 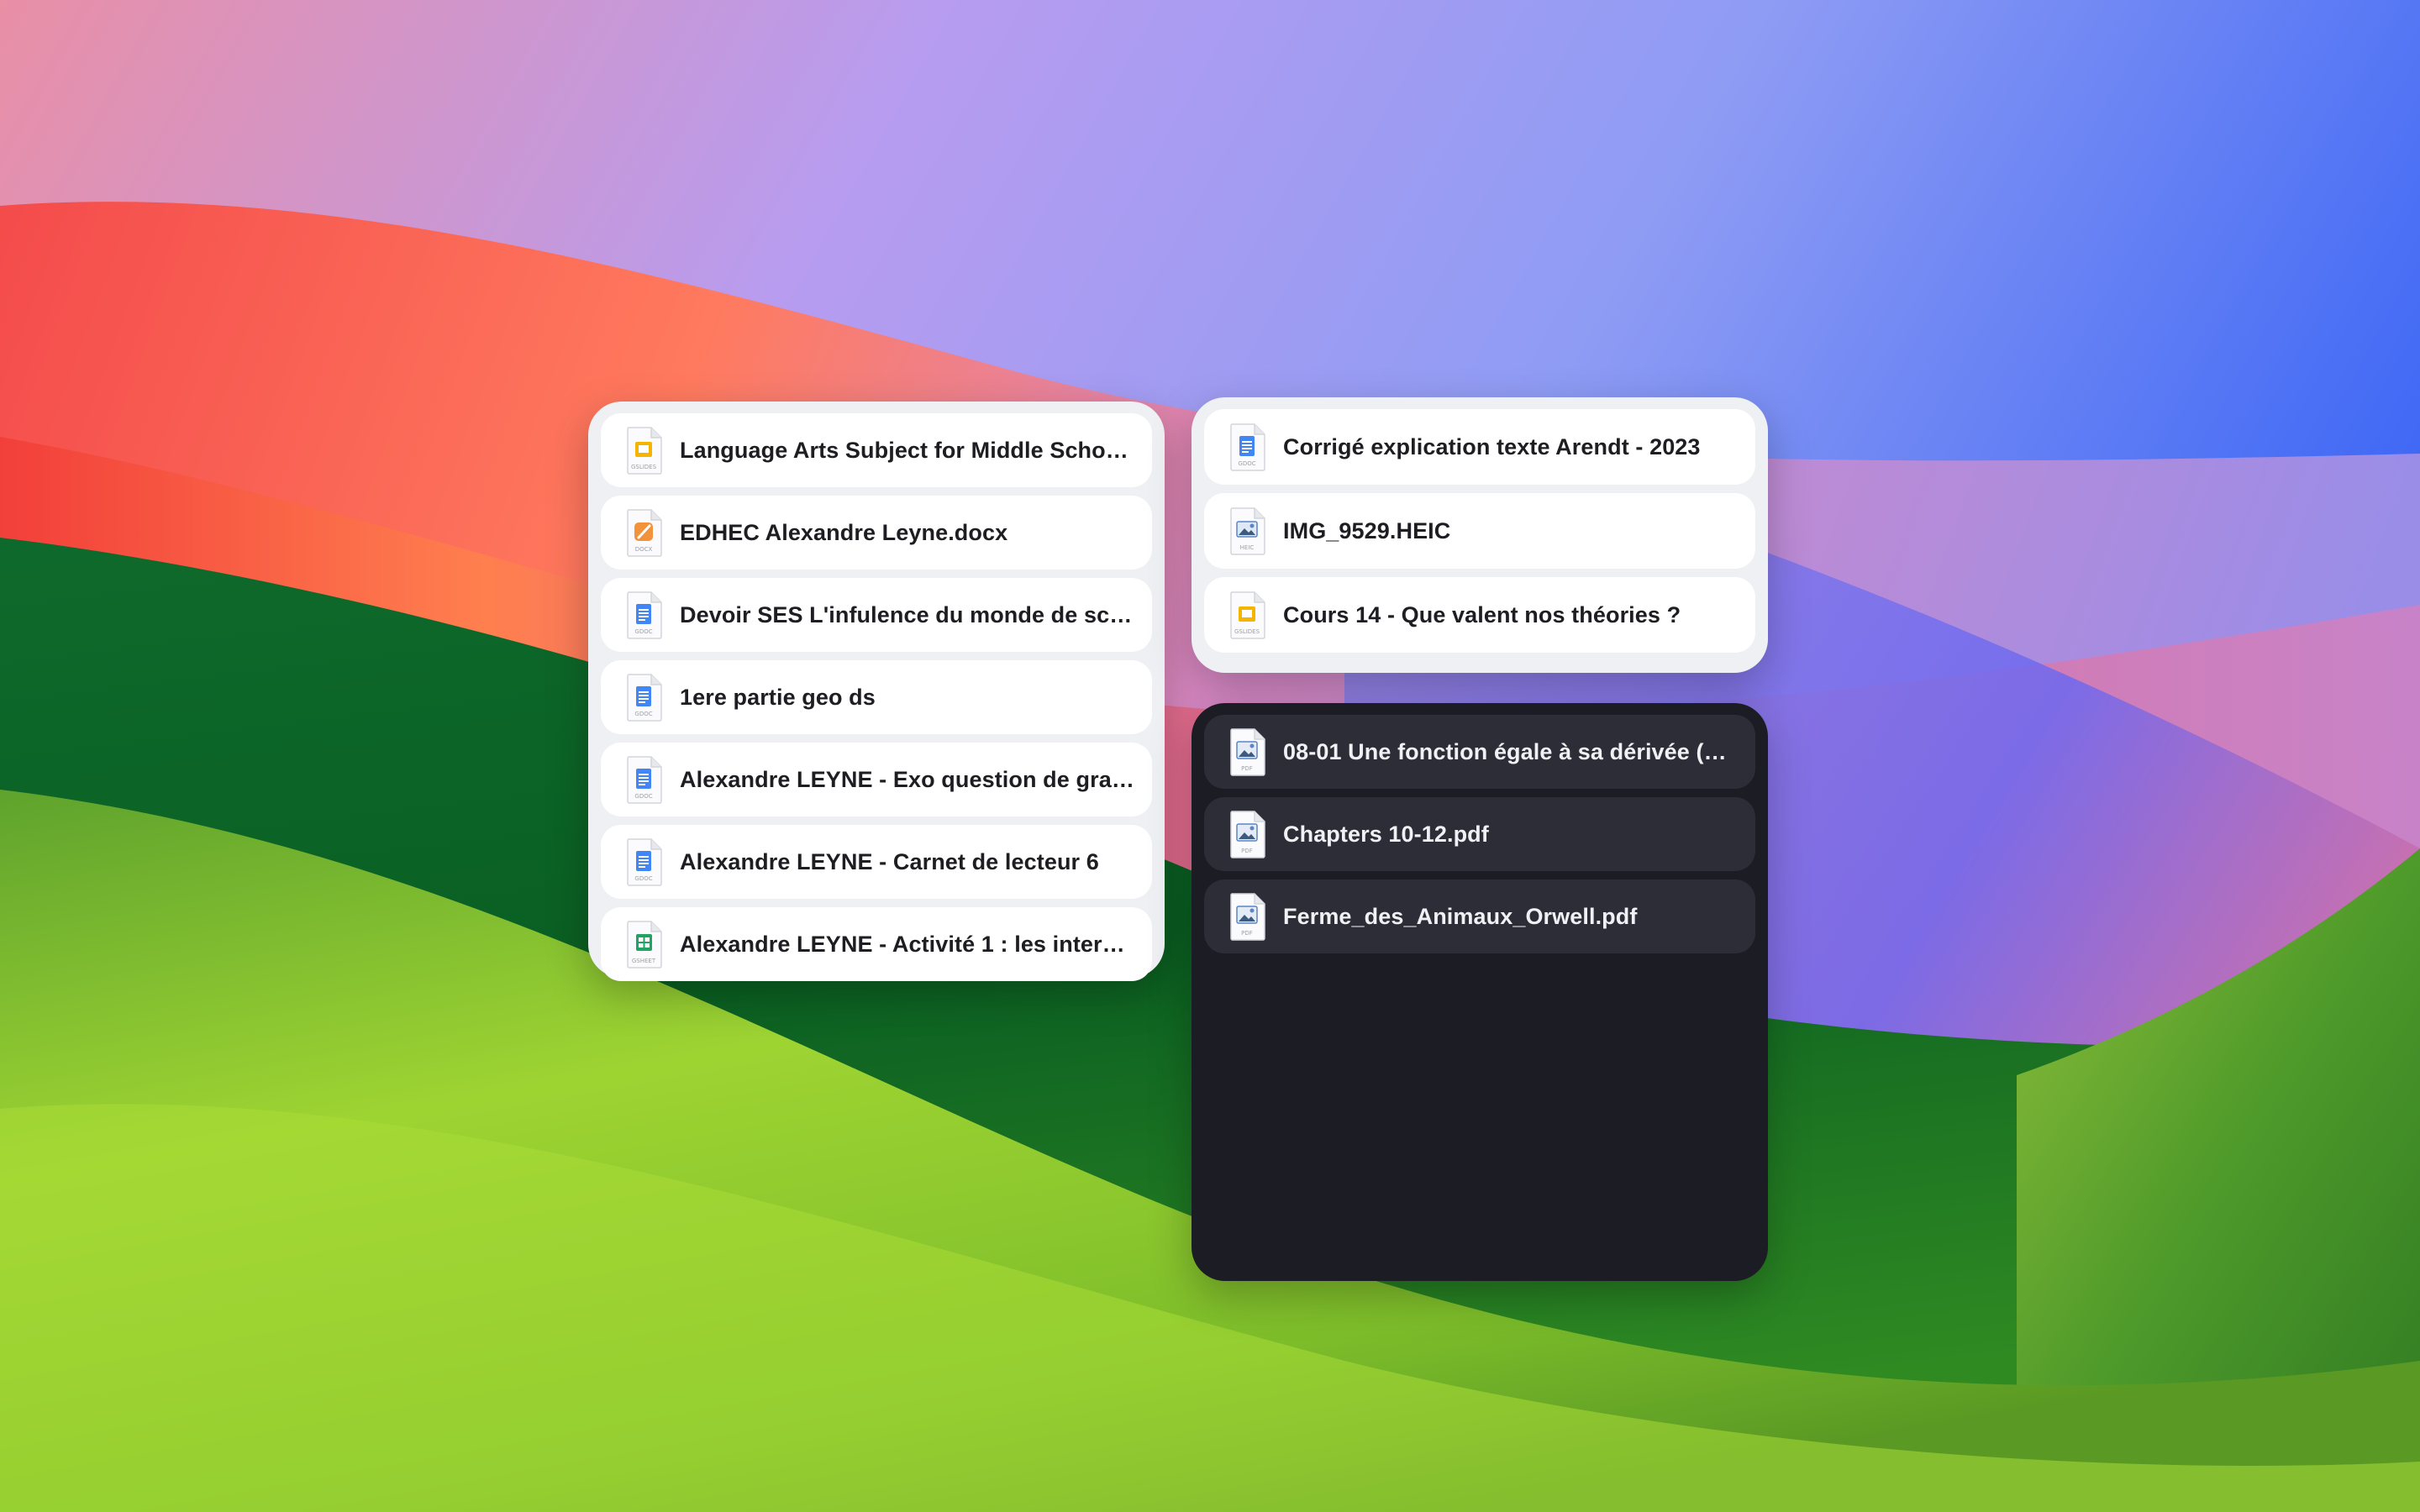 I want to click on file-name: Cours 14 - Que valent nos théories ?, so click(x=1482, y=614).